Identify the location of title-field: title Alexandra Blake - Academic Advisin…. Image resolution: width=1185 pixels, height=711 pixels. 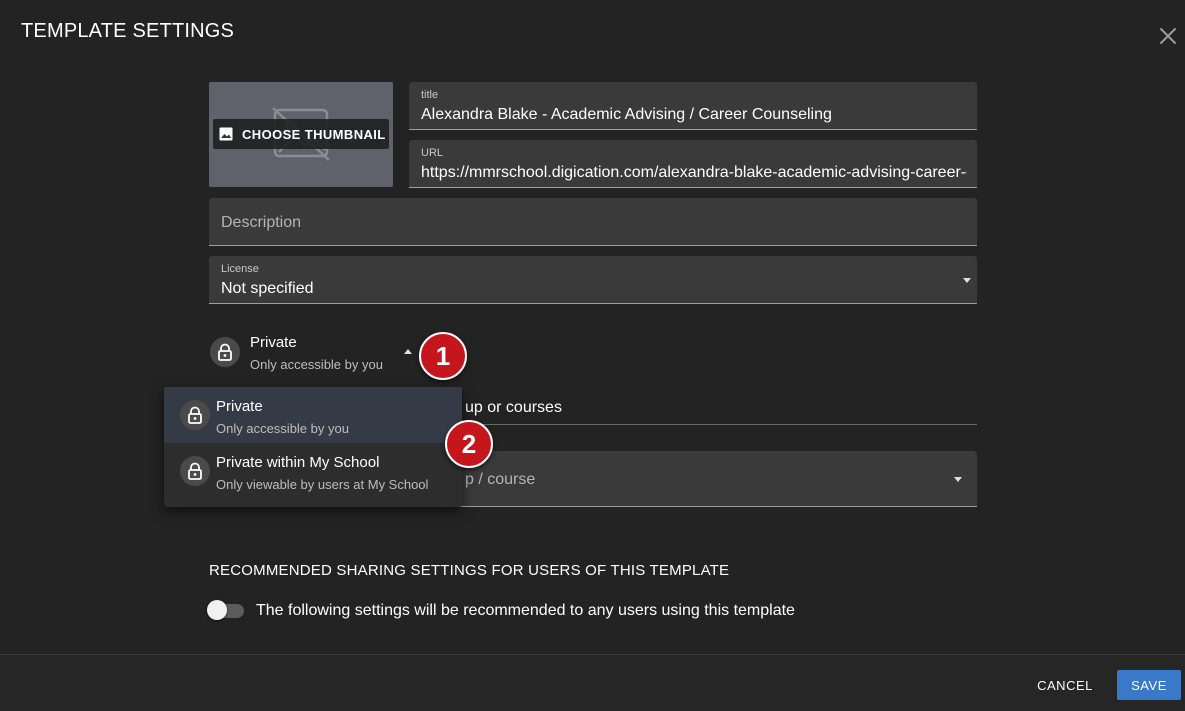
(693, 106).